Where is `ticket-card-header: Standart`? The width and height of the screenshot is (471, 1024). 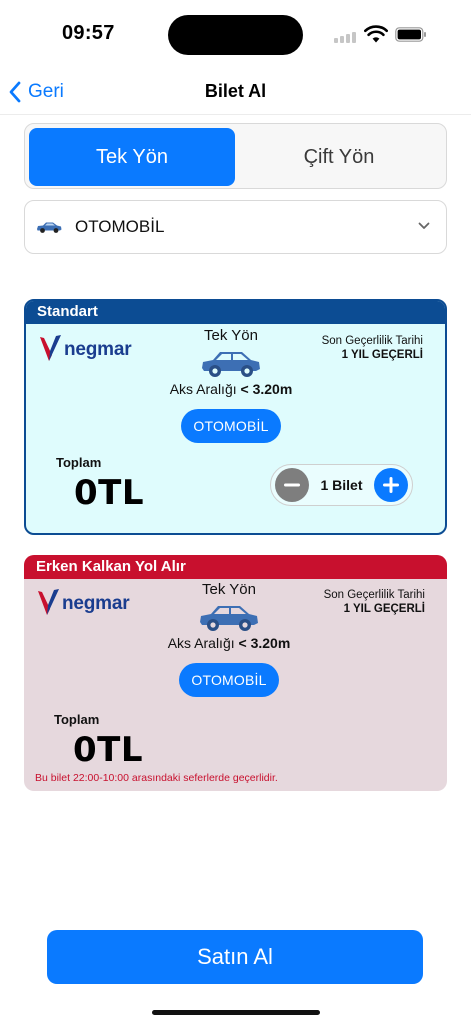
ticket-card-header: Standart is located at coordinates (235, 312).